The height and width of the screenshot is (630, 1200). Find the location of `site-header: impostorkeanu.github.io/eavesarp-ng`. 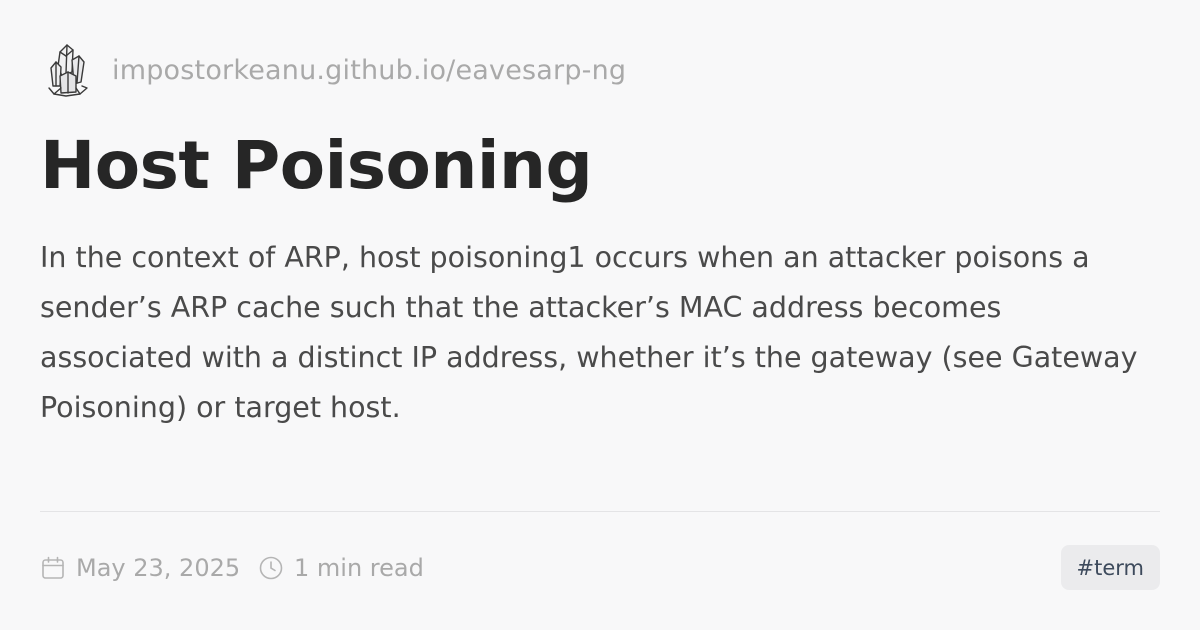

site-header: impostorkeanu.github.io/eavesarp-ng is located at coordinates (336, 70).